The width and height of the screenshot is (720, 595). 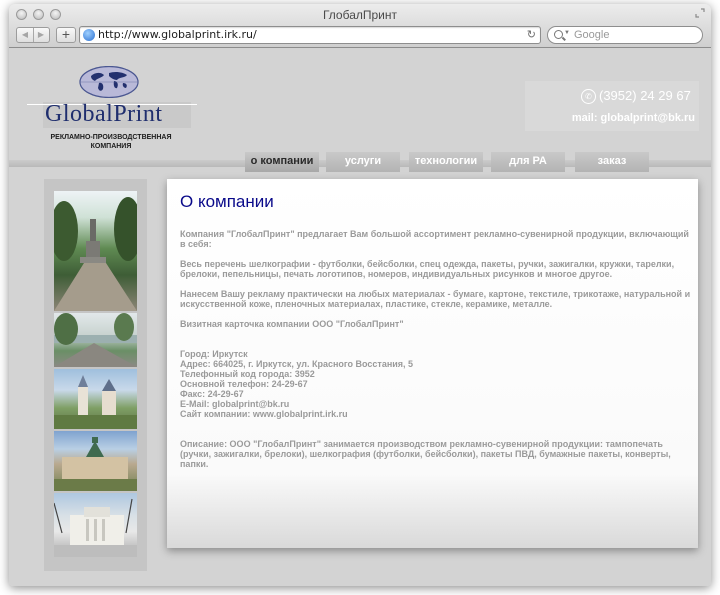 What do you see at coordinates (41, 35) in the screenshot?
I see `forward-arrow-icon: ▶` at bounding box center [41, 35].